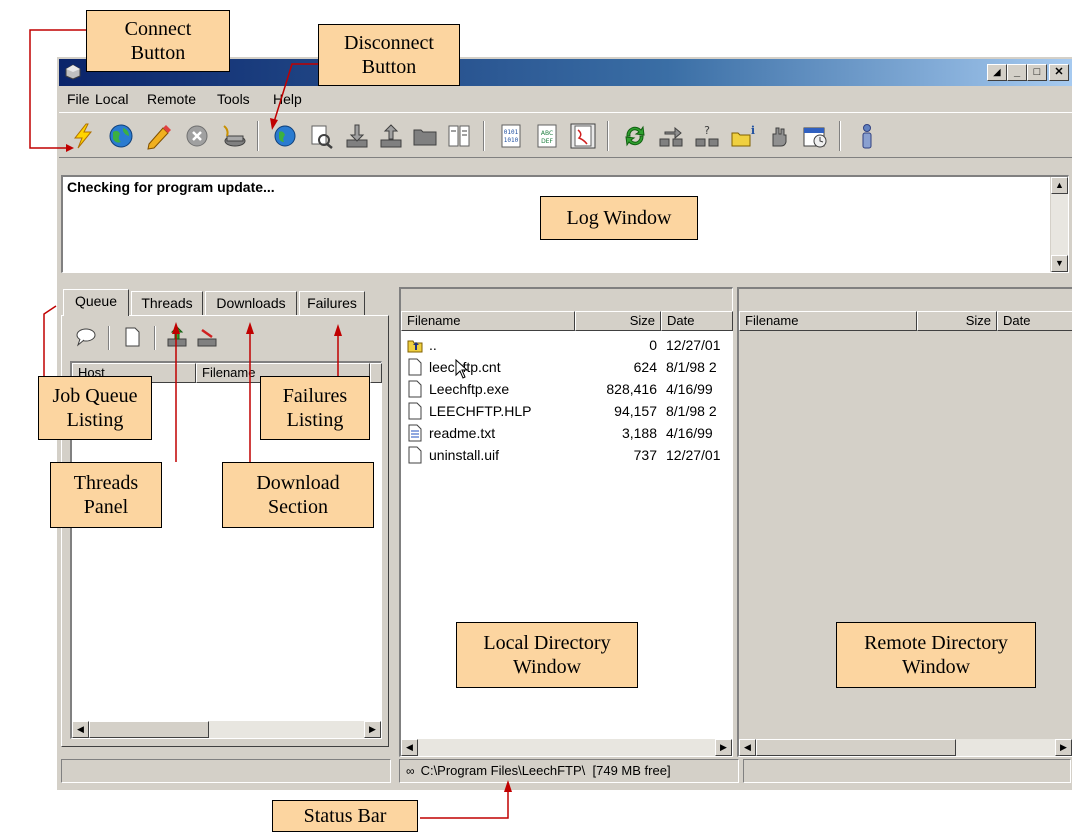 The image size is (1072, 832). Describe the element at coordinates (321, 136) in the screenshot. I see `view-document-icon` at that location.